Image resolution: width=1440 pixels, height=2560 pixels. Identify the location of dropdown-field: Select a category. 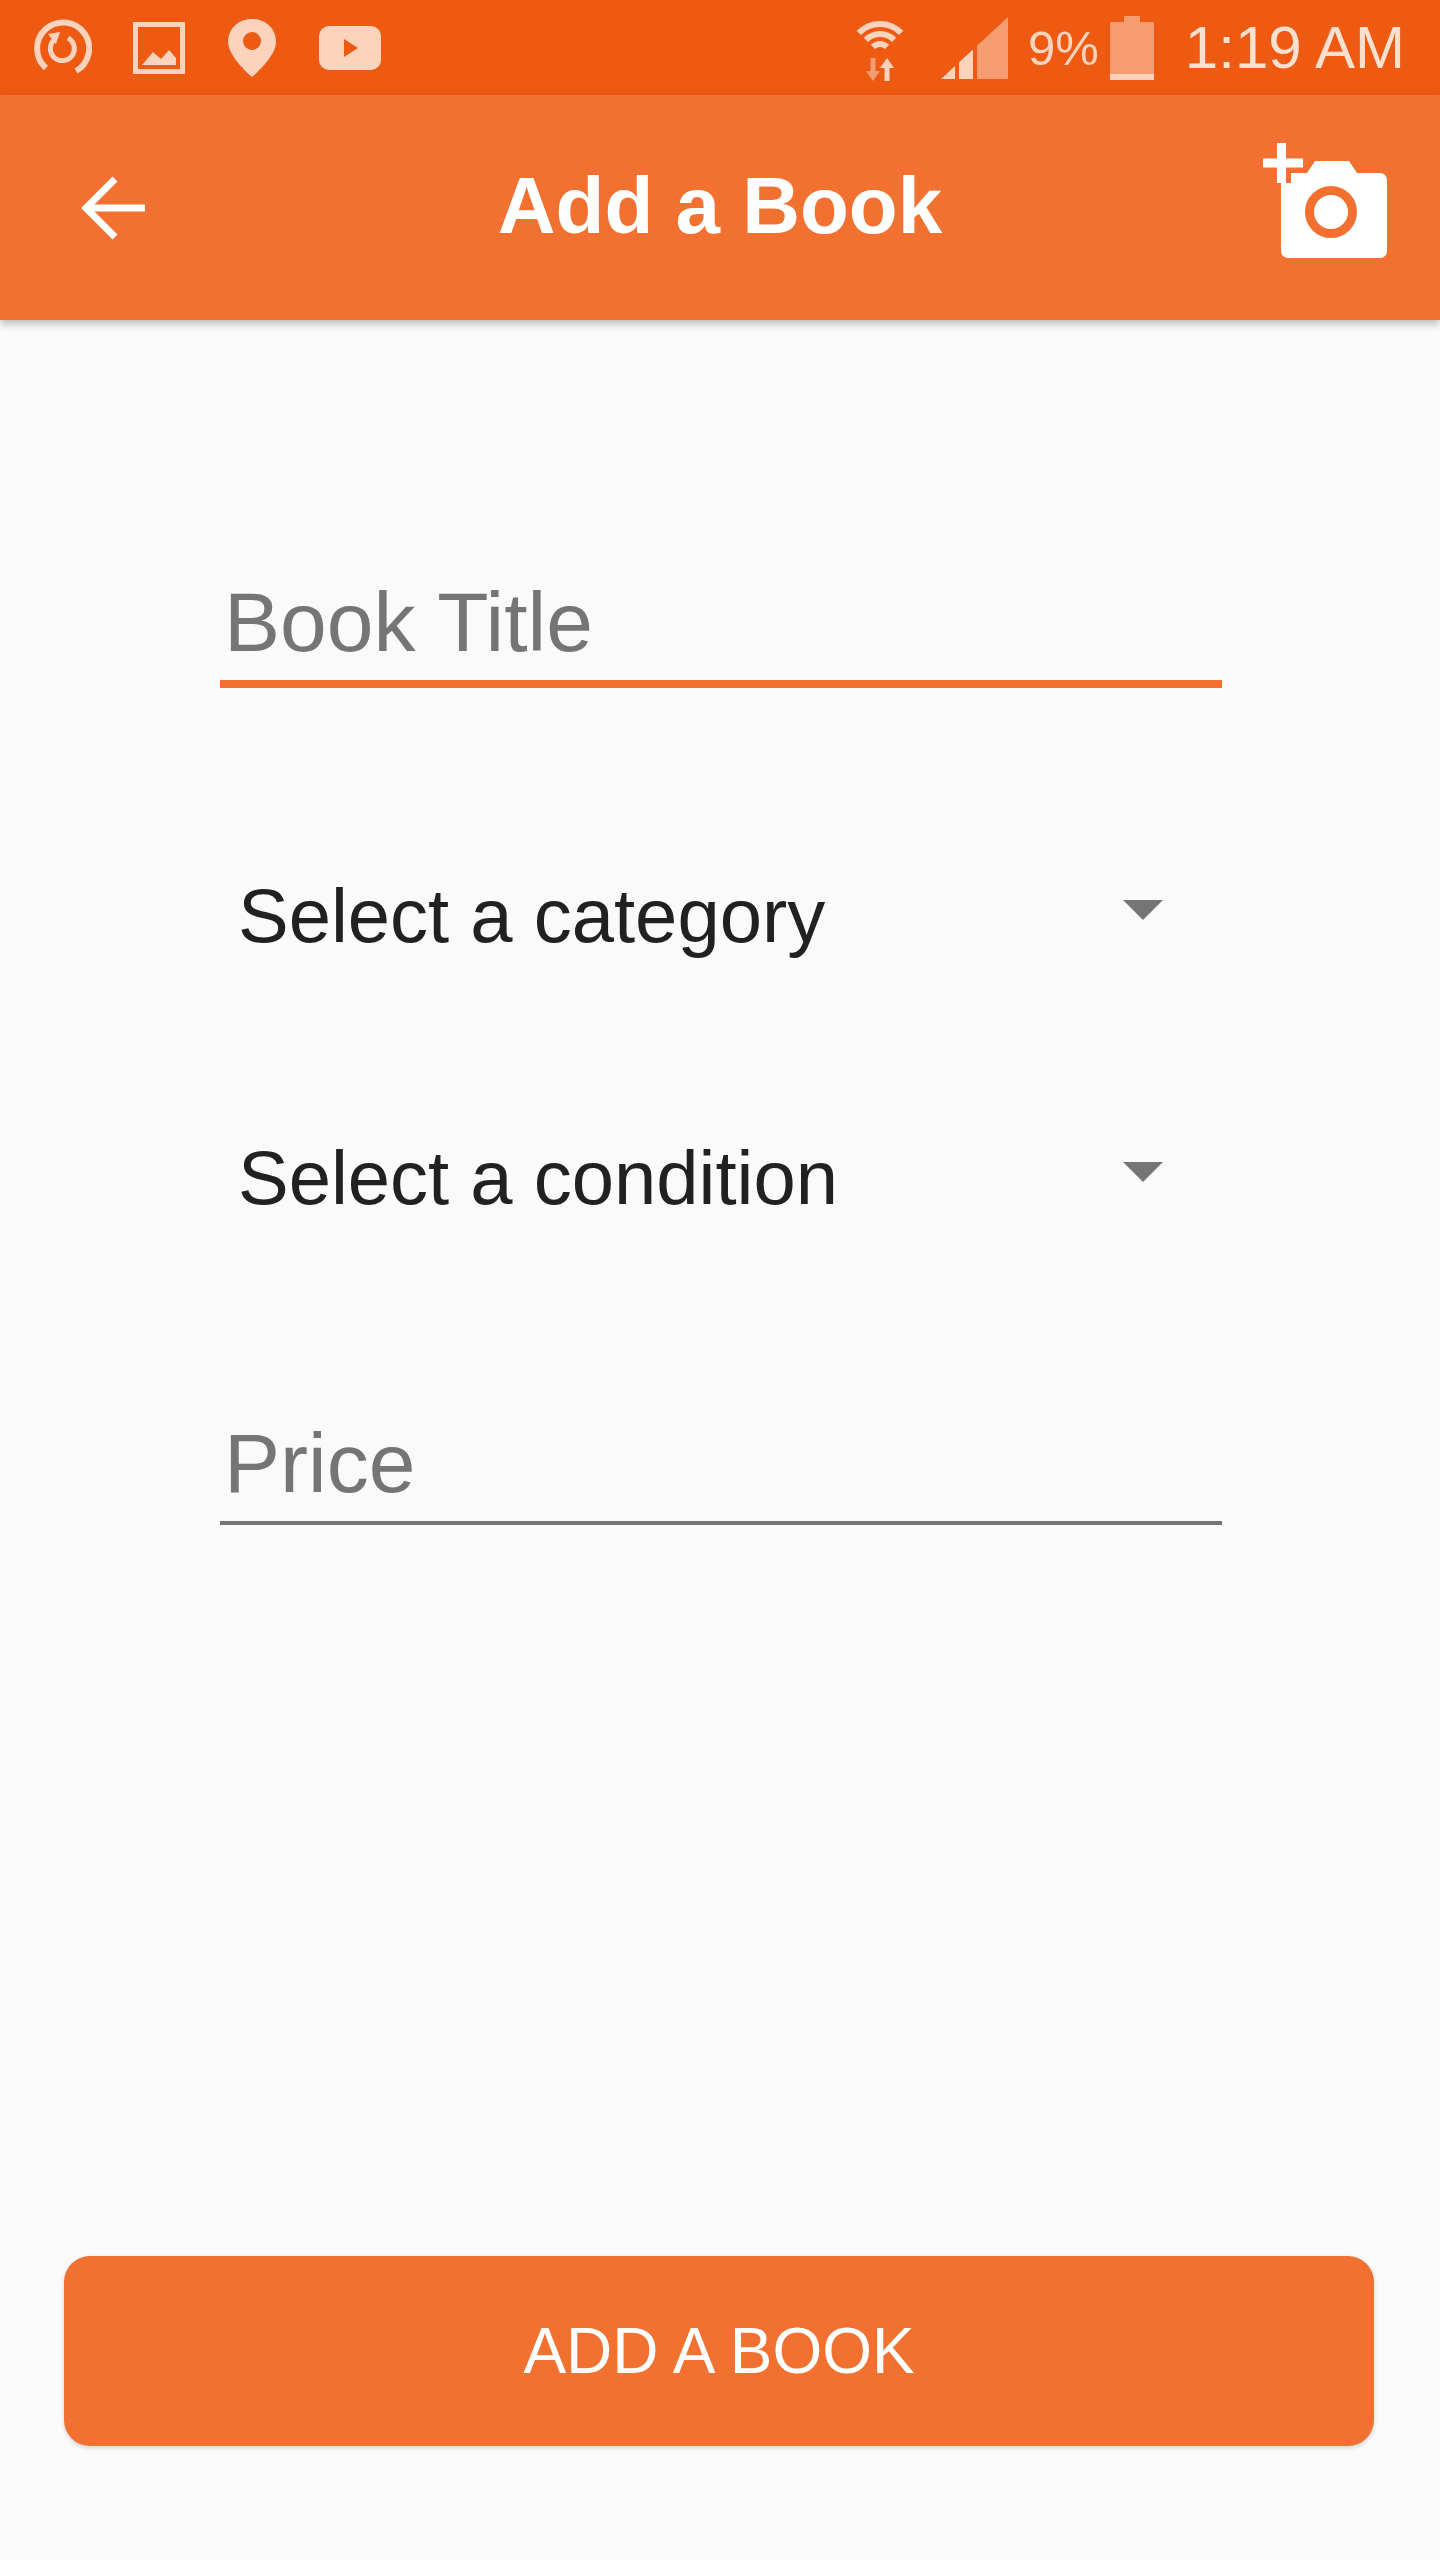
(719, 915).